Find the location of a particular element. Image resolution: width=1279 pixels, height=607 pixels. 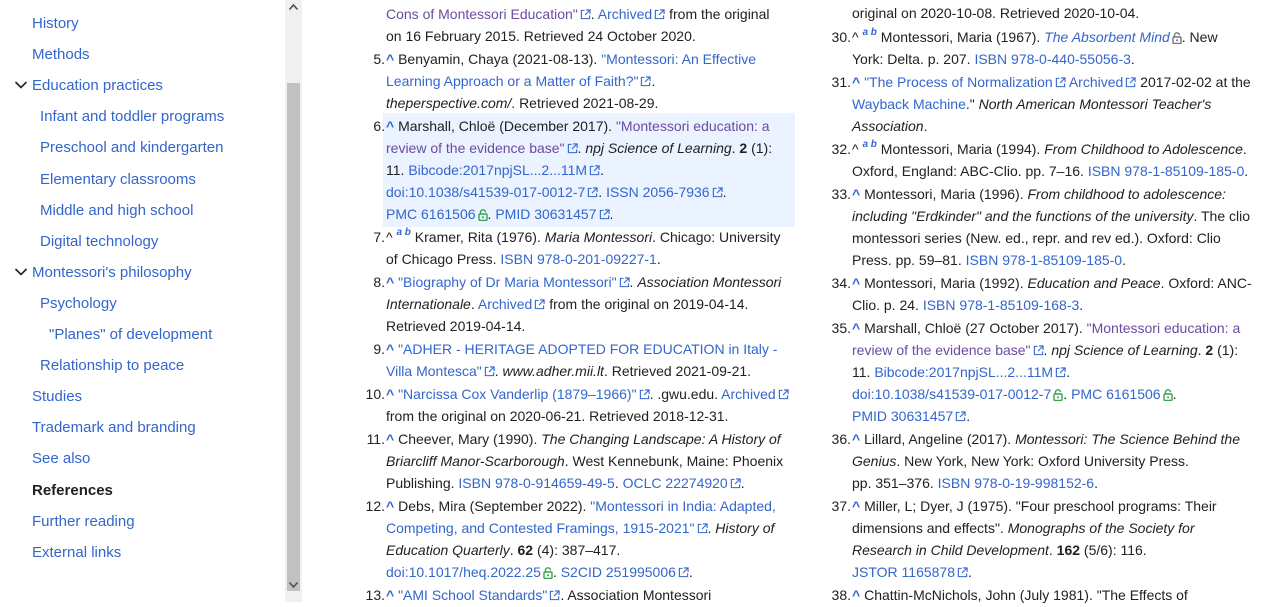

toc-item-elementary-classrooms: Elementary classrooms is located at coordinates (118, 180).